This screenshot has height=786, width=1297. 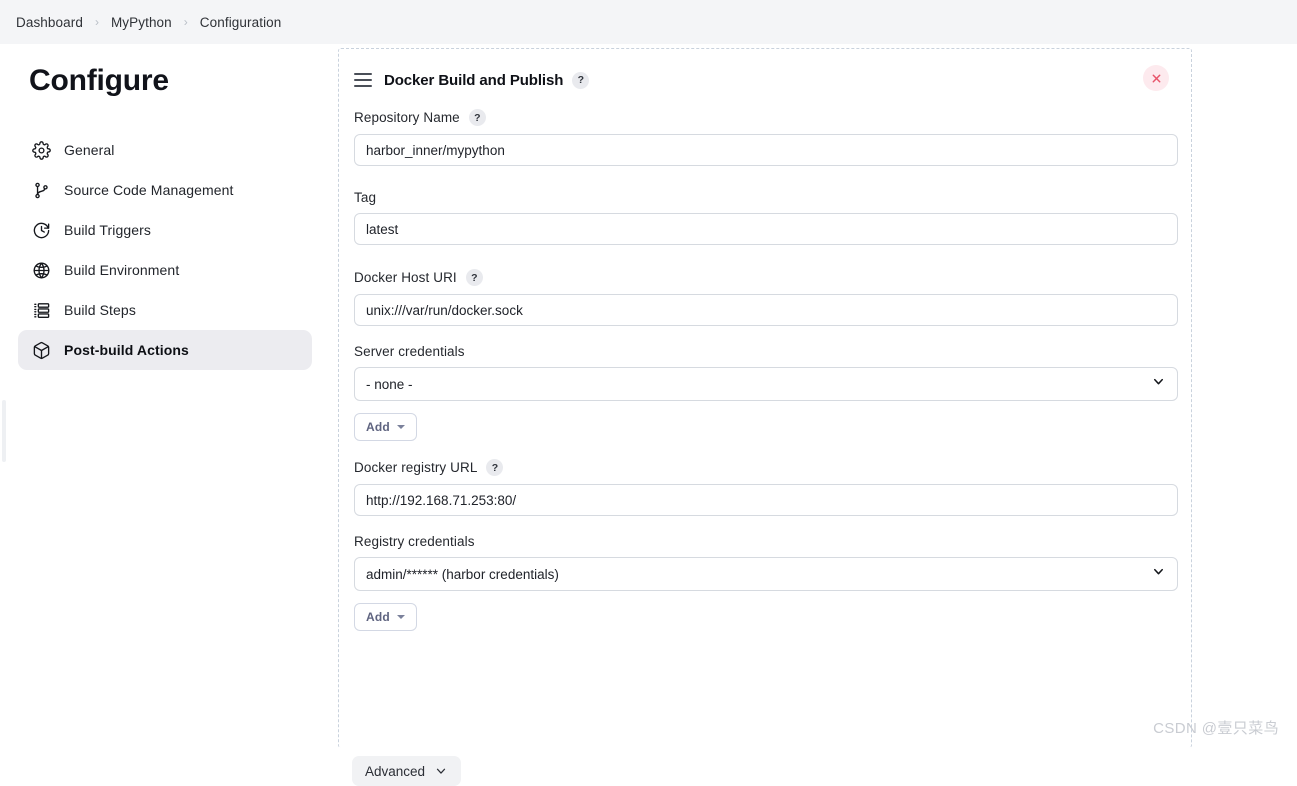 What do you see at coordinates (4, 431) in the screenshot?
I see `scrollbar-thumb` at bounding box center [4, 431].